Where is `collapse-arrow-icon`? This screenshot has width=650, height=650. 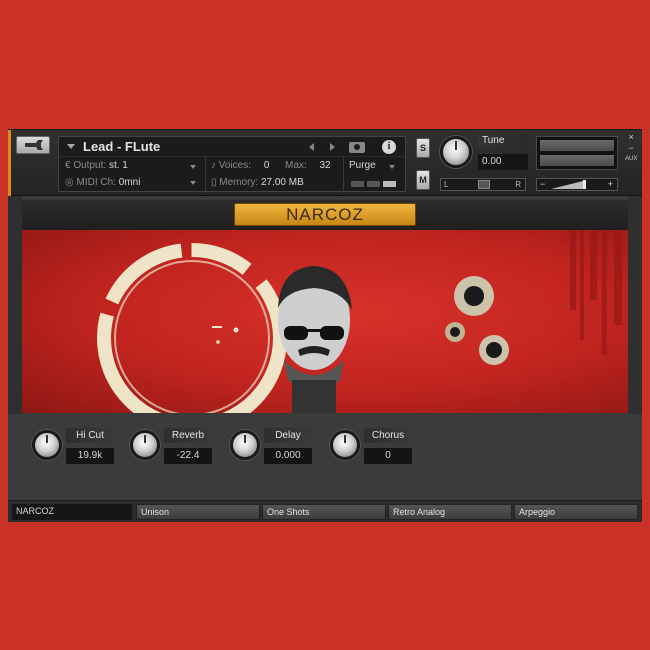
collapse-arrow-icon is located at coordinates (71, 146).